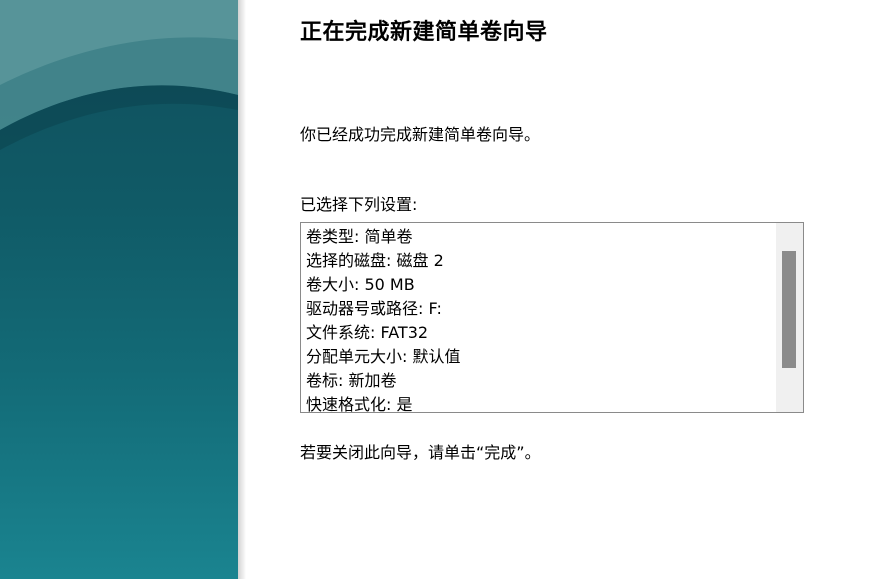  What do you see at coordinates (359, 236) in the screenshot?
I see `settings-item: 卷类型: 简单卷` at bounding box center [359, 236].